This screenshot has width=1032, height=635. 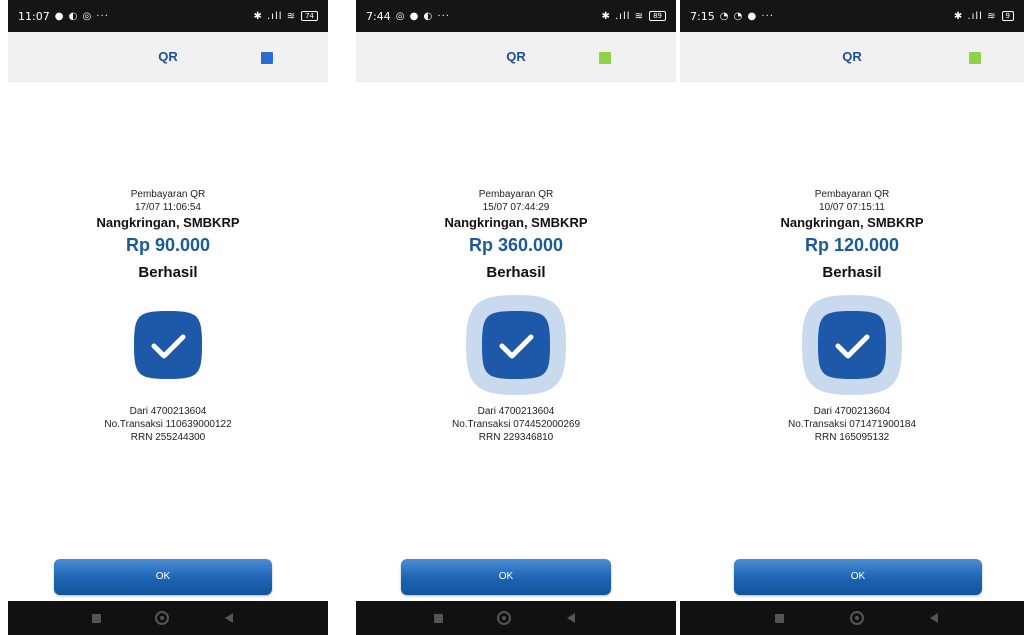 I want to click on battery-icon: 89, so click(x=657, y=16).